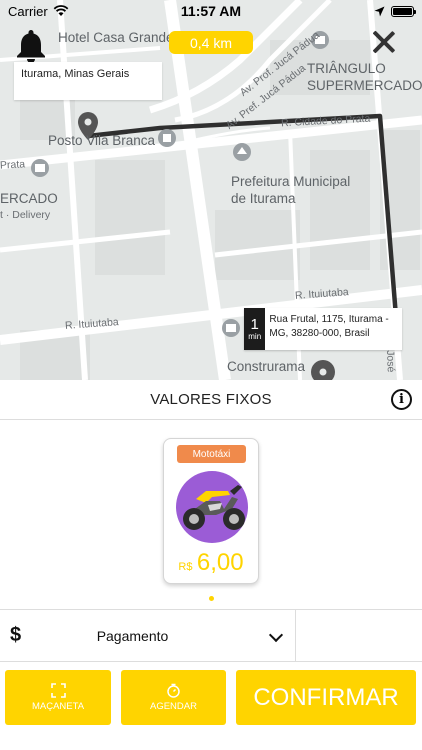  What do you see at coordinates (263, 198) in the screenshot?
I see `map-label-prefeitura-2: de Iturama` at bounding box center [263, 198].